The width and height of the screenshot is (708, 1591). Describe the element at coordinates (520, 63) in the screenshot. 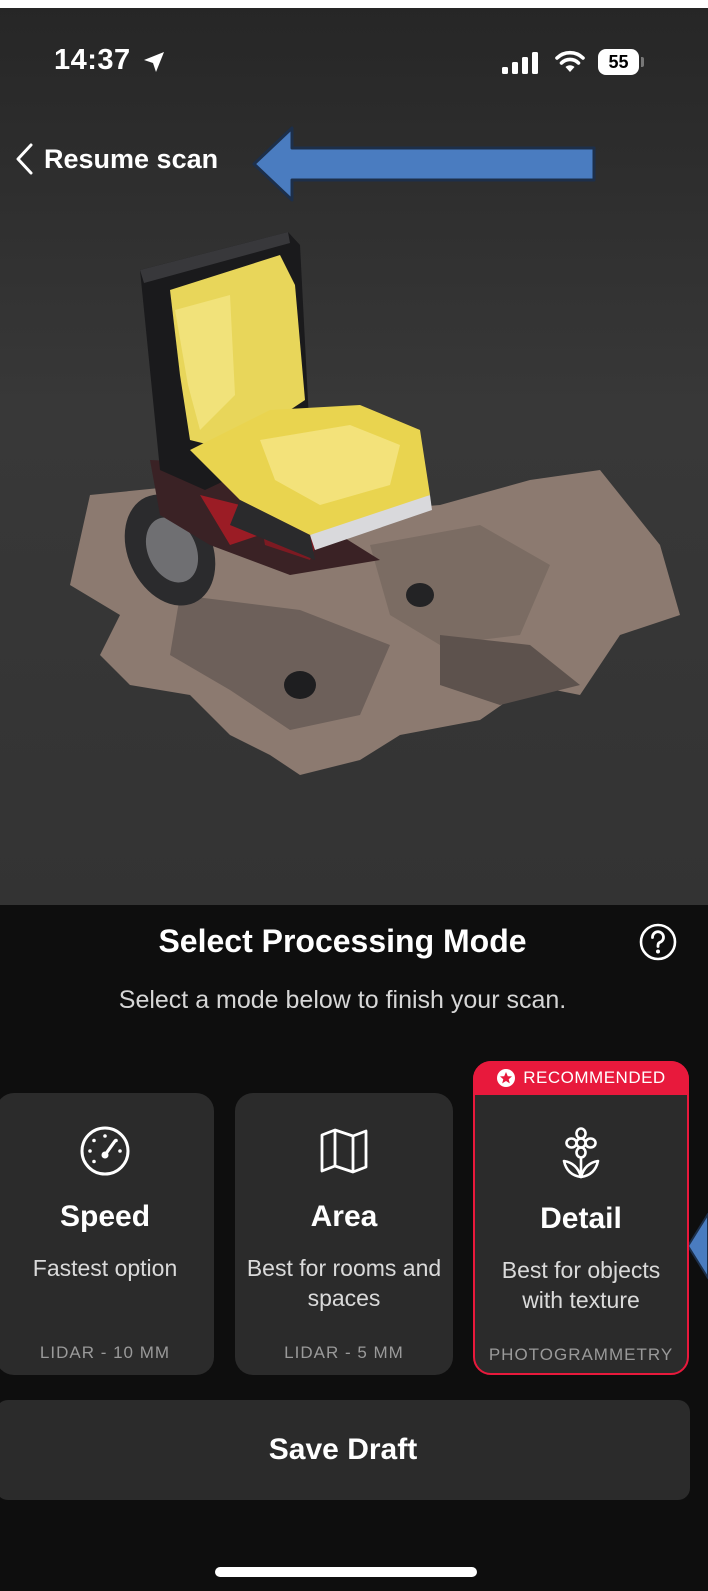

I see `cellular-signal-icon` at that location.